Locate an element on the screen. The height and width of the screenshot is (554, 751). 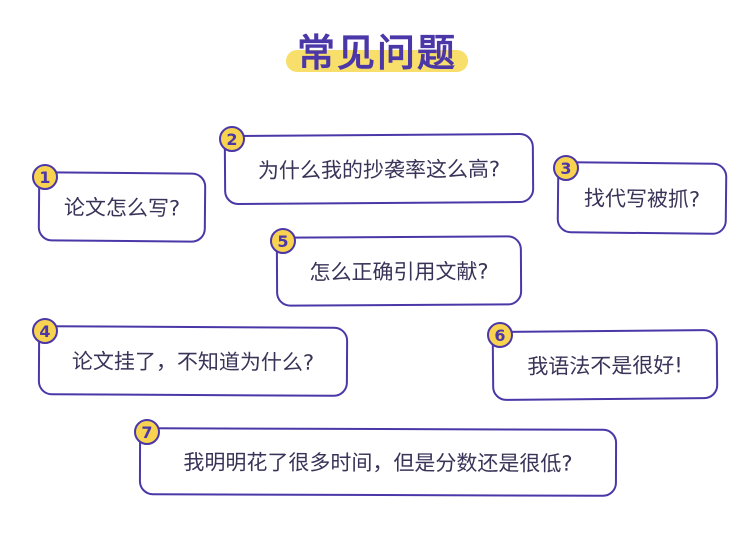
question-bubble-6: 我语法不是很好! is located at coordinates (605, 365).